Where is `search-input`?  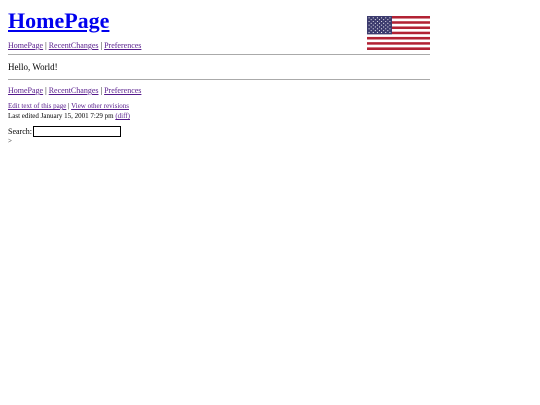 search-input is located at coordinates (77, 131).